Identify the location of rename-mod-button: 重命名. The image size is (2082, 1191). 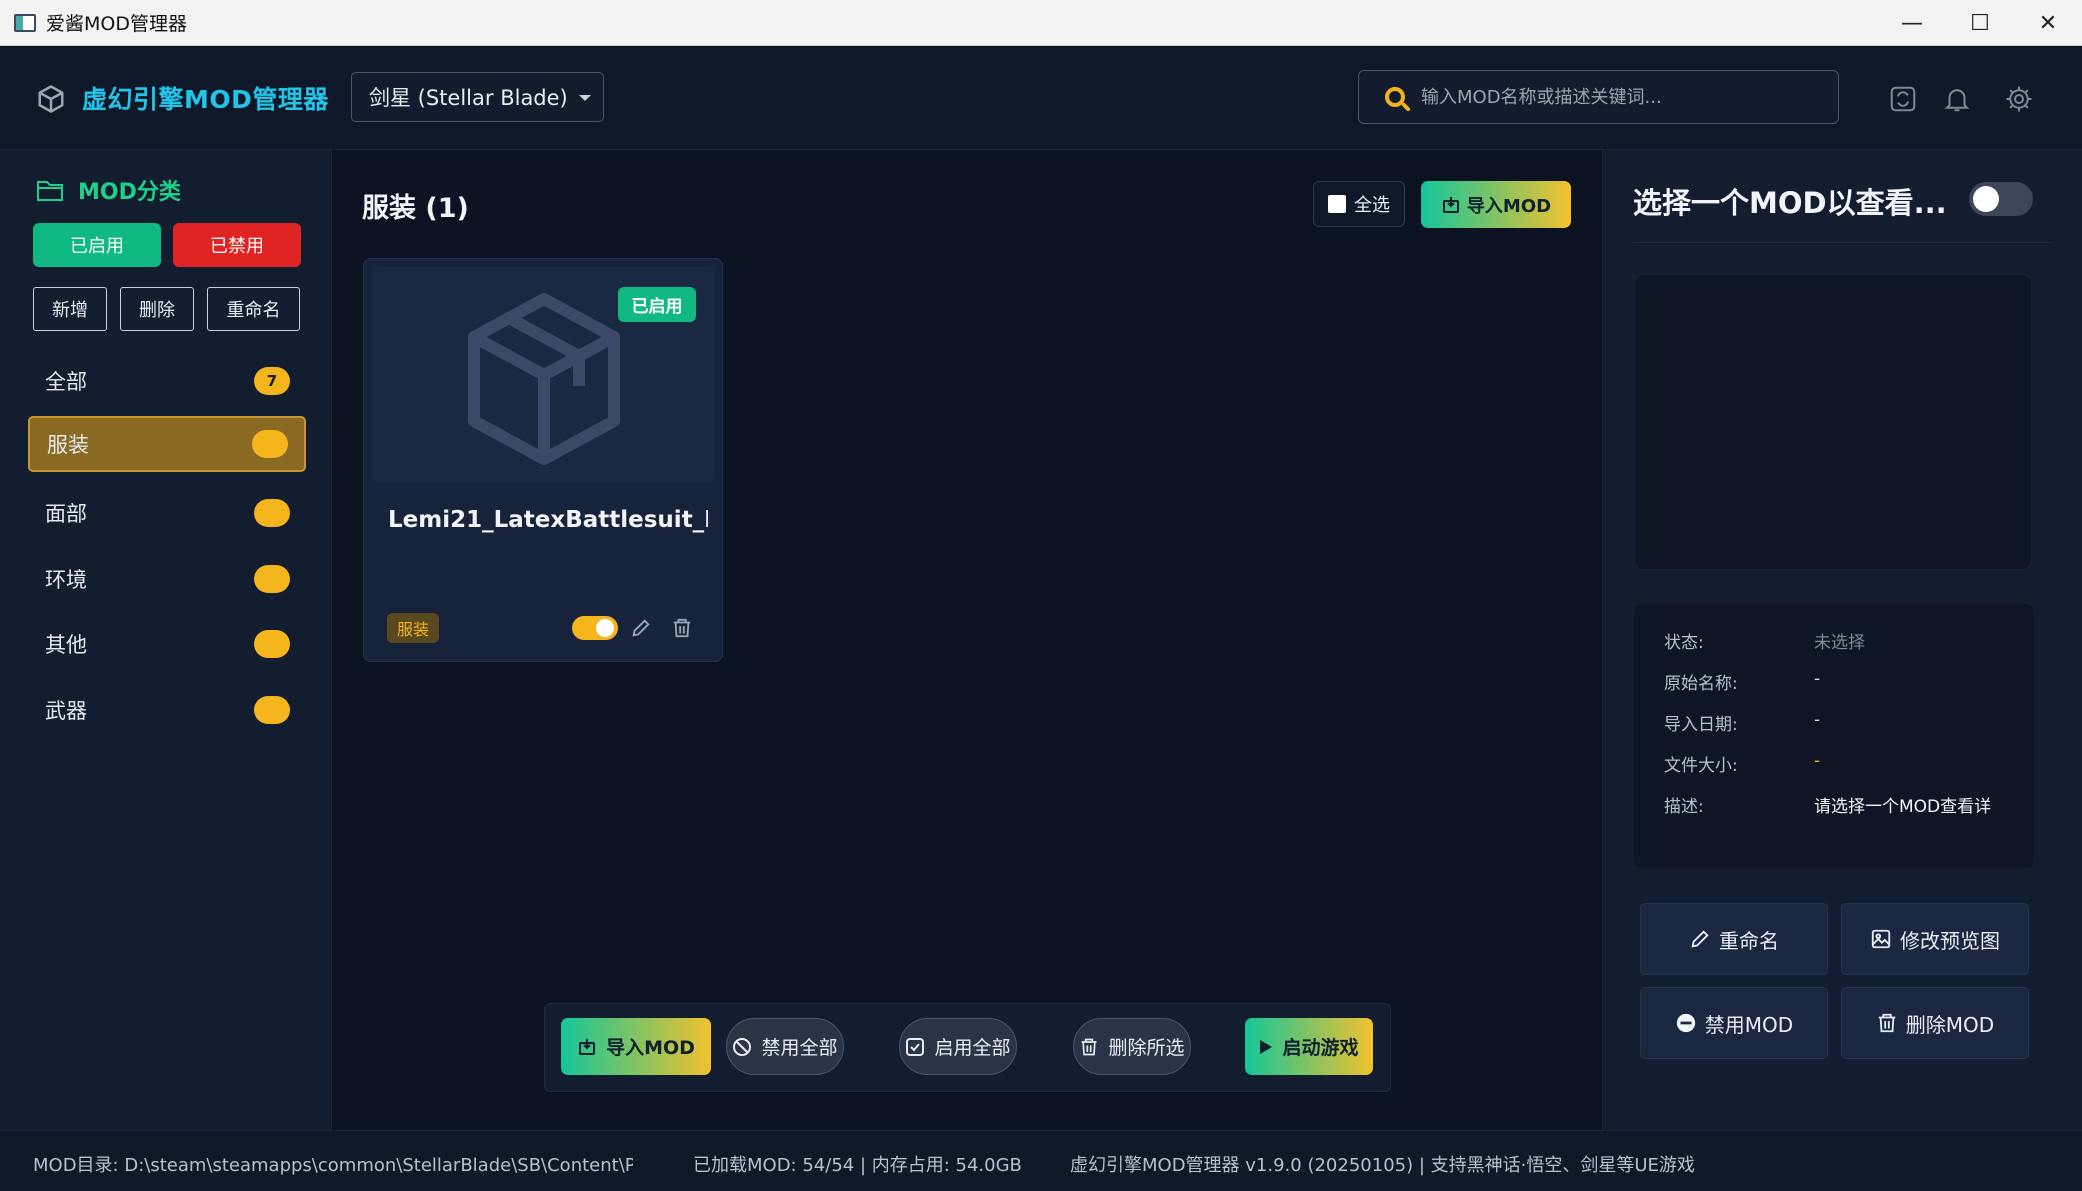
(1734, 939).